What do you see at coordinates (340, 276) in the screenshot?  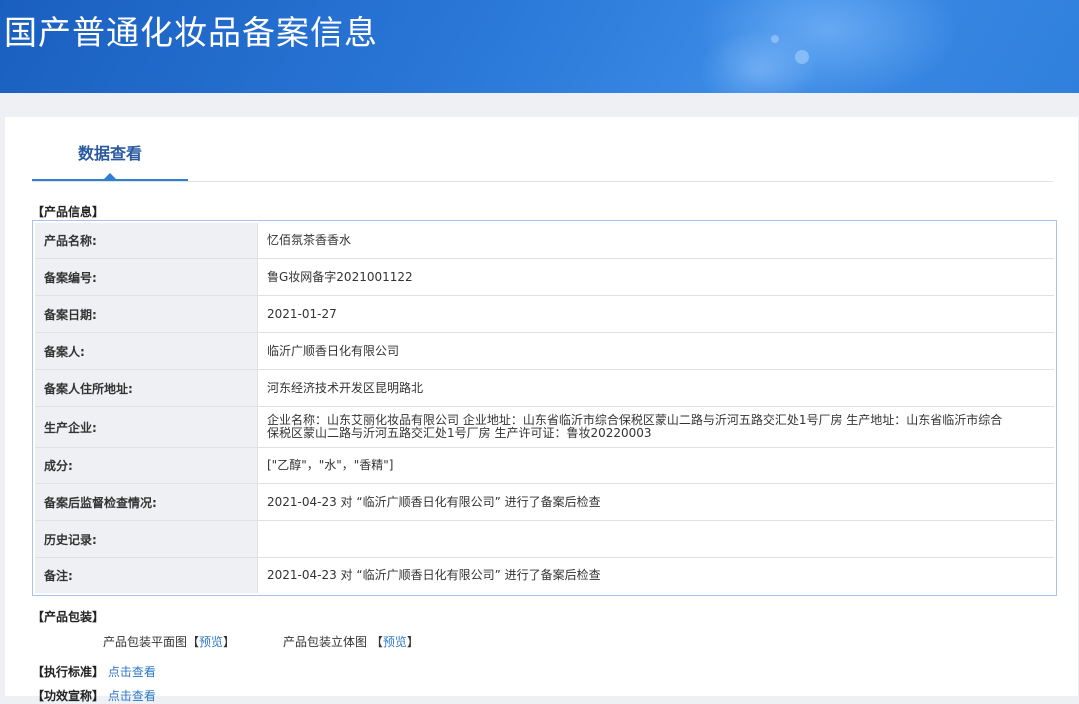 I see `row-value: 鲁G妆网备字2021001122` at bounding box center [340, 276].